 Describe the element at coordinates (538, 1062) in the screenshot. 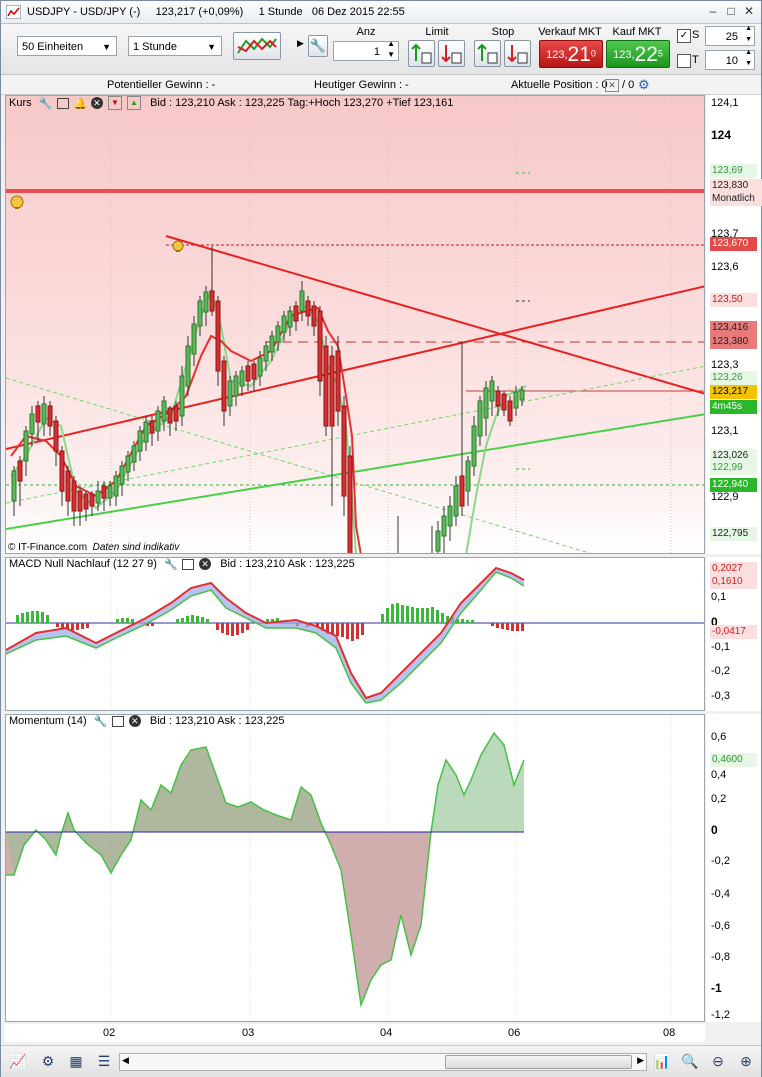

I see `scroll-thumb` at that location.